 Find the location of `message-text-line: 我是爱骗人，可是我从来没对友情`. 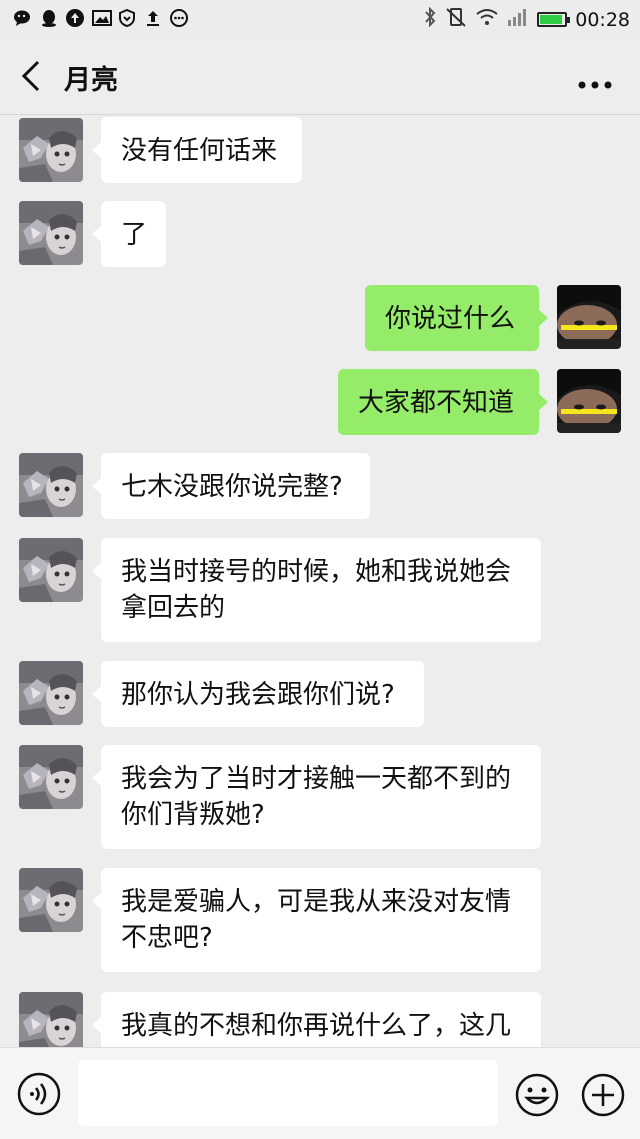

message-text-line: 我是爱骗人，可是我从来没对友情 is located at coordinates (316, 902).